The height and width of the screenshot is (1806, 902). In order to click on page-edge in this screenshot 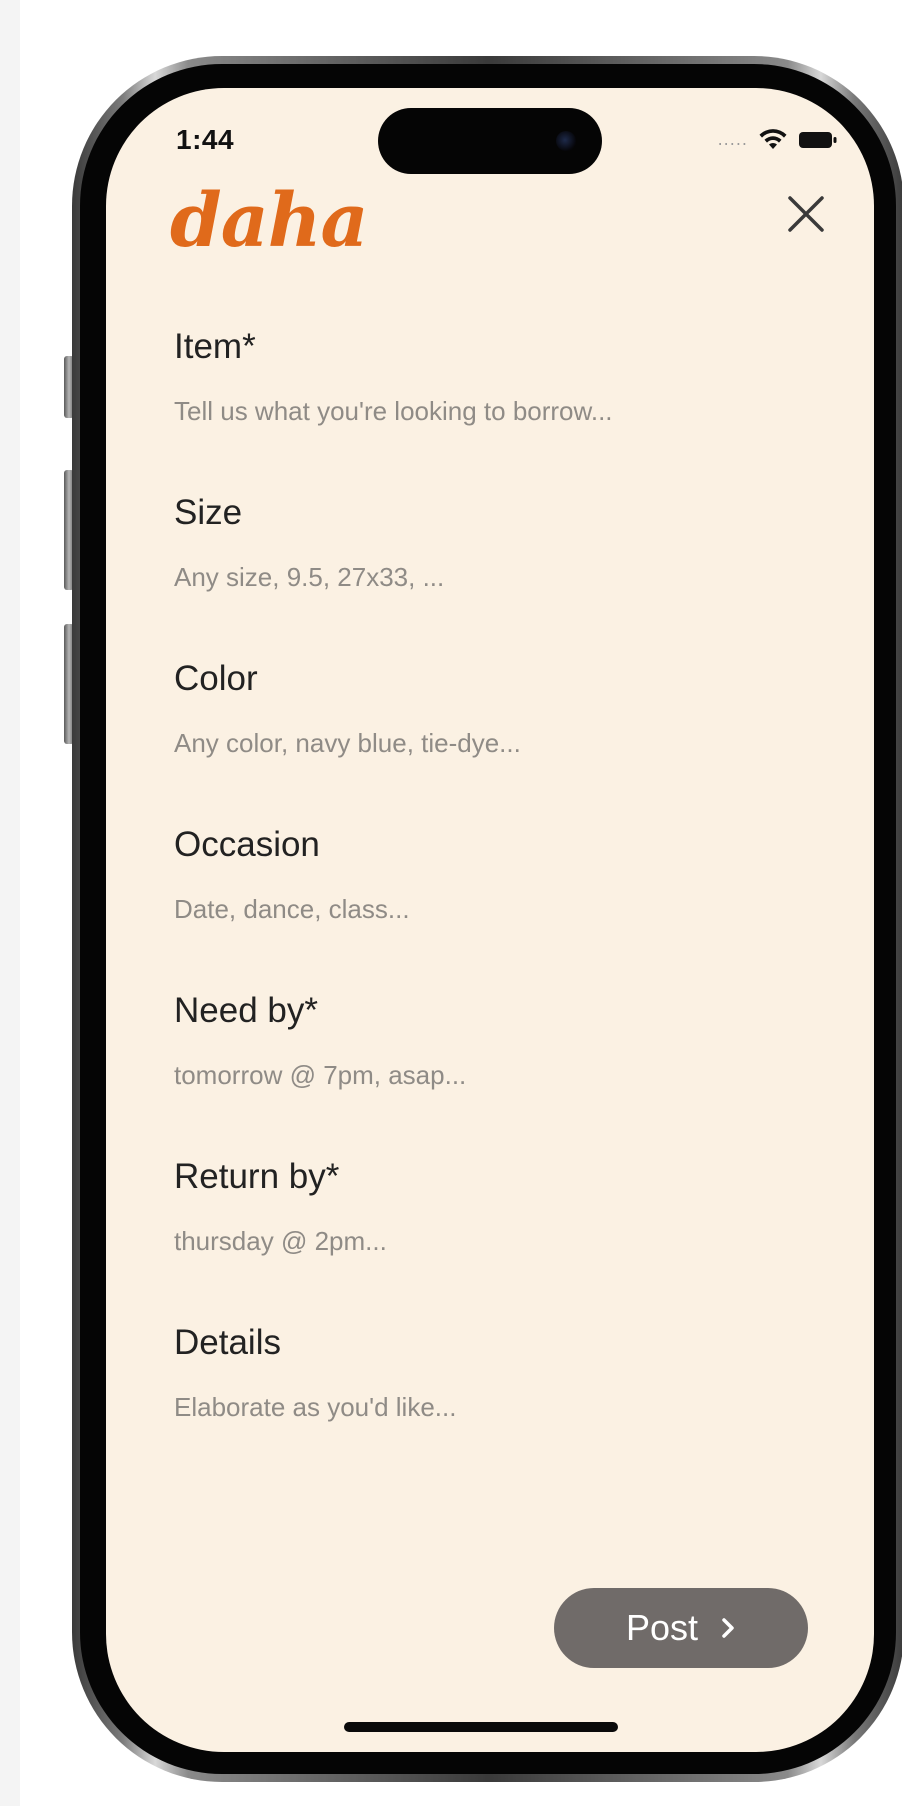, I will do `click(10, 903)`.